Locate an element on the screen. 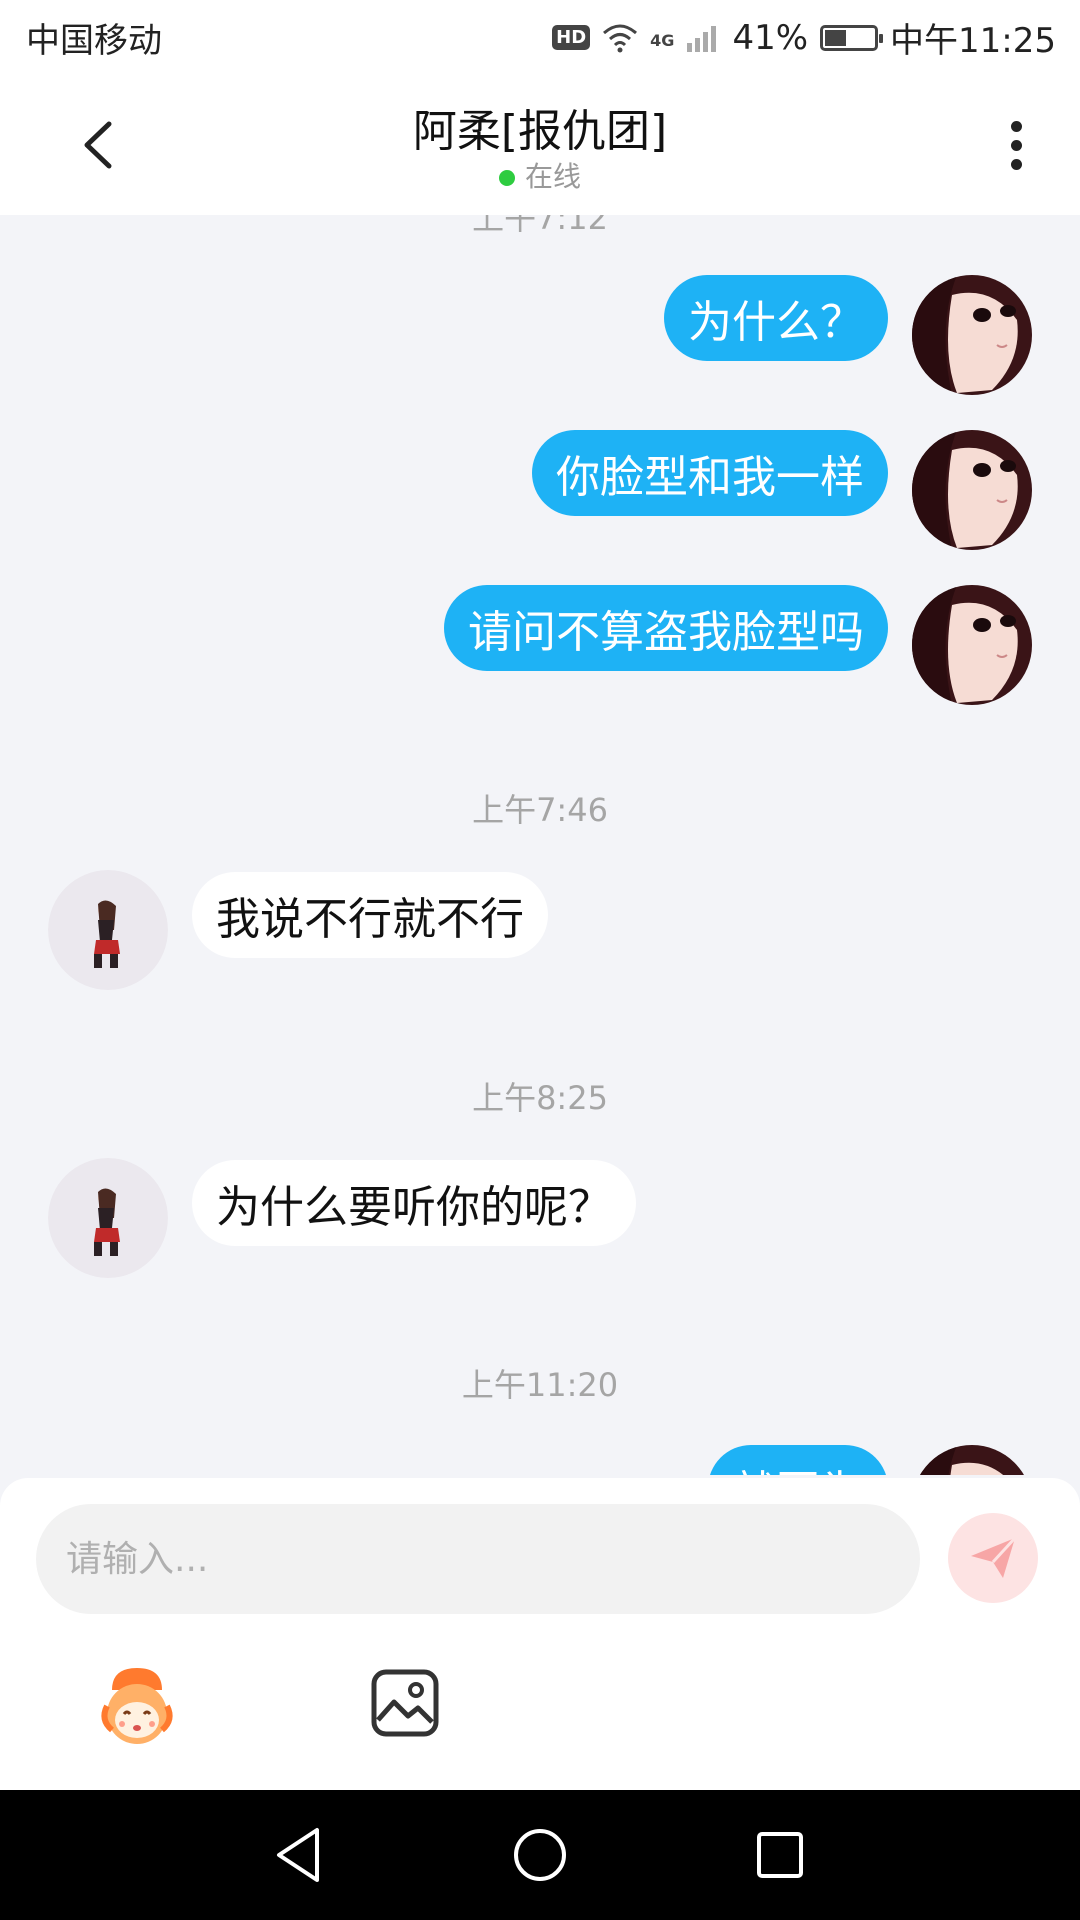  page-title: 阿柔[报仇团] is located at coordinates (540, 131).